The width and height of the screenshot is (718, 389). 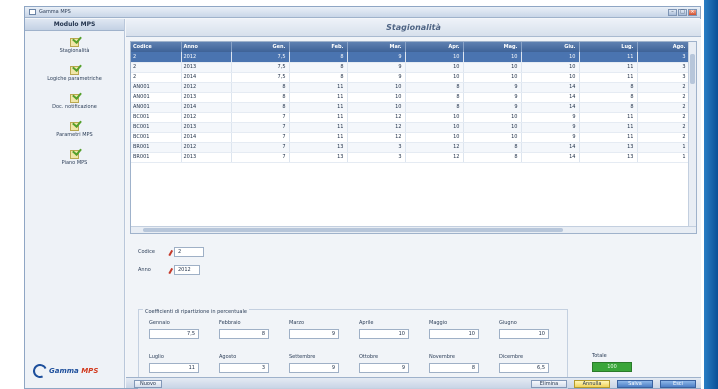 What do you see at coordinates (550, 47) in the screenshot?
I see `column-header: Giu.` at bounding box center [550, 47].